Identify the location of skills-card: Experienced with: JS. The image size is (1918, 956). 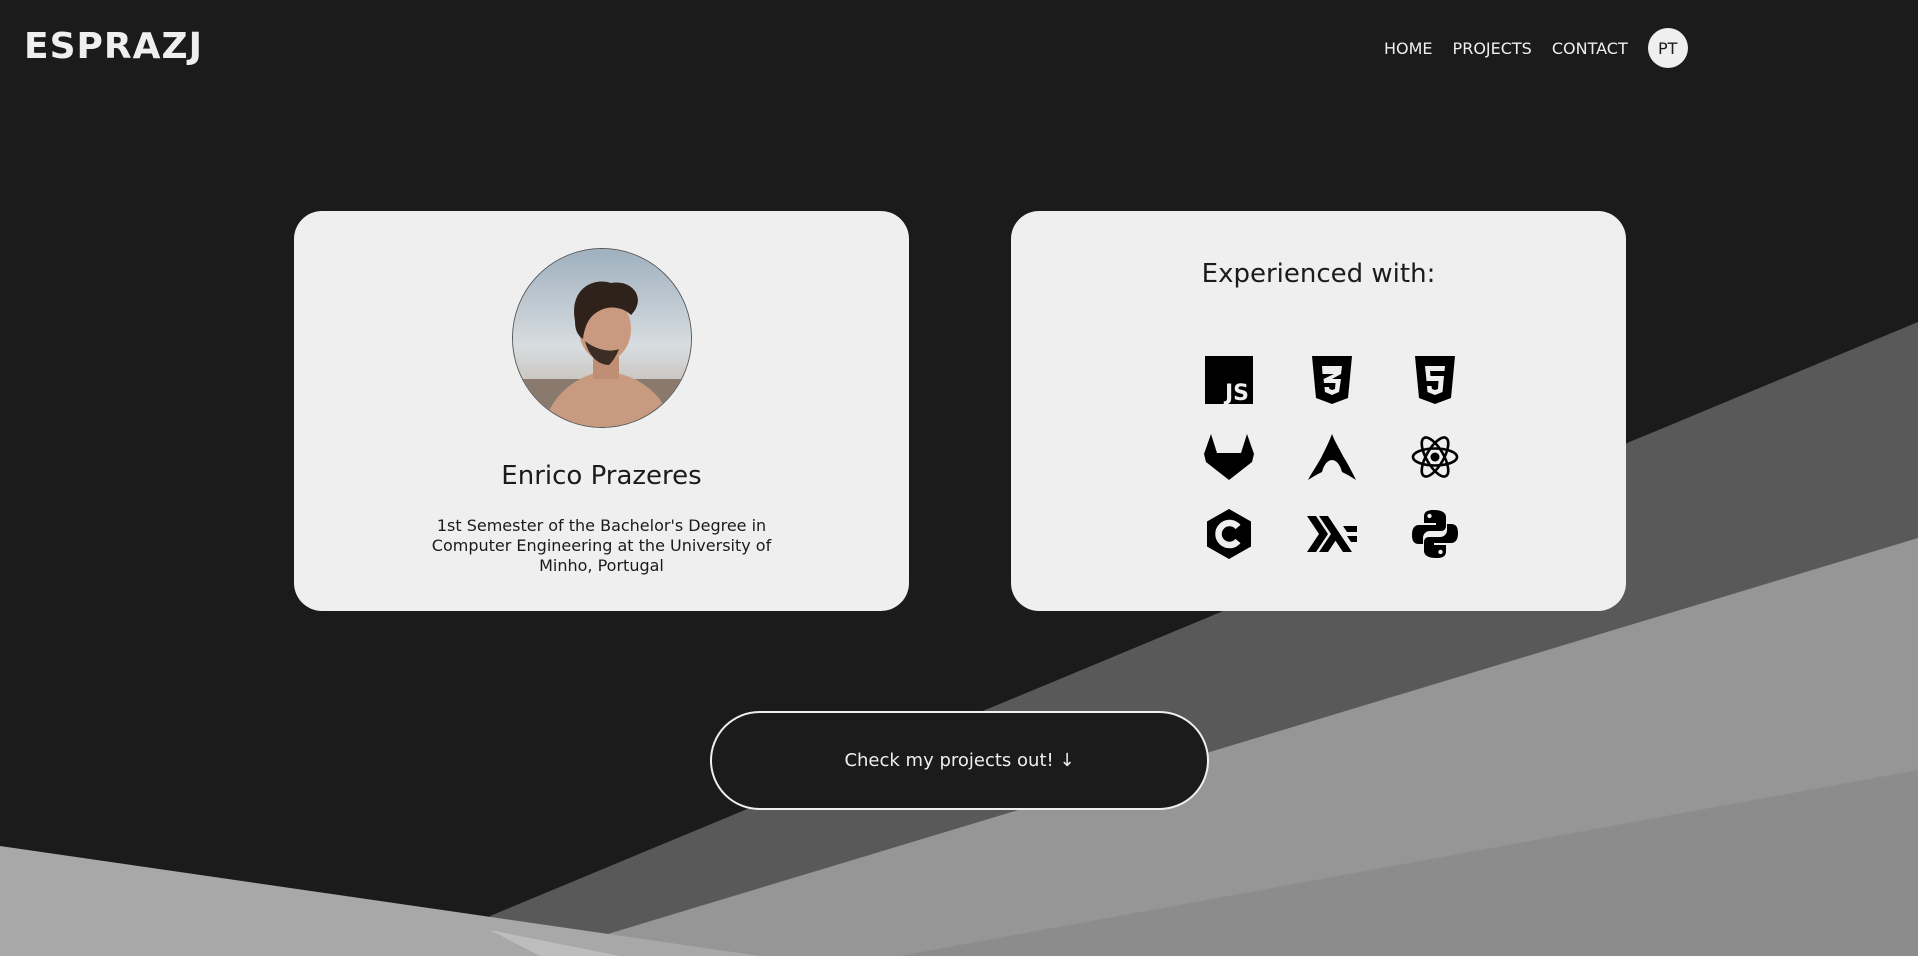
(1318, 411).